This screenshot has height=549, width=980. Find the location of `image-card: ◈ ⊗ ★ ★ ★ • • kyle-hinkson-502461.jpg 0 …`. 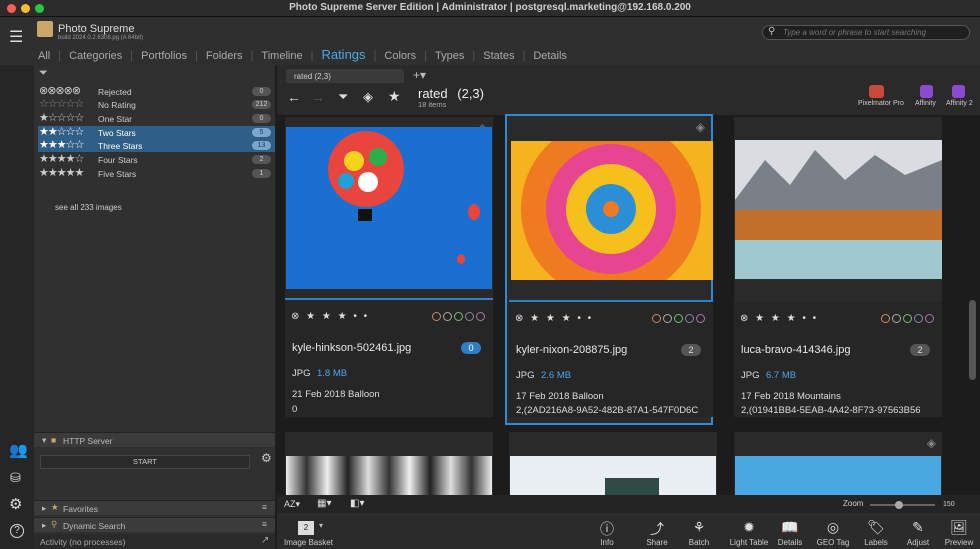

image-card: ◈ ⊗ ★ ★ ★ • • kyle-hinkson-502461.jpg 0 … is located at coordinates (389, 267).